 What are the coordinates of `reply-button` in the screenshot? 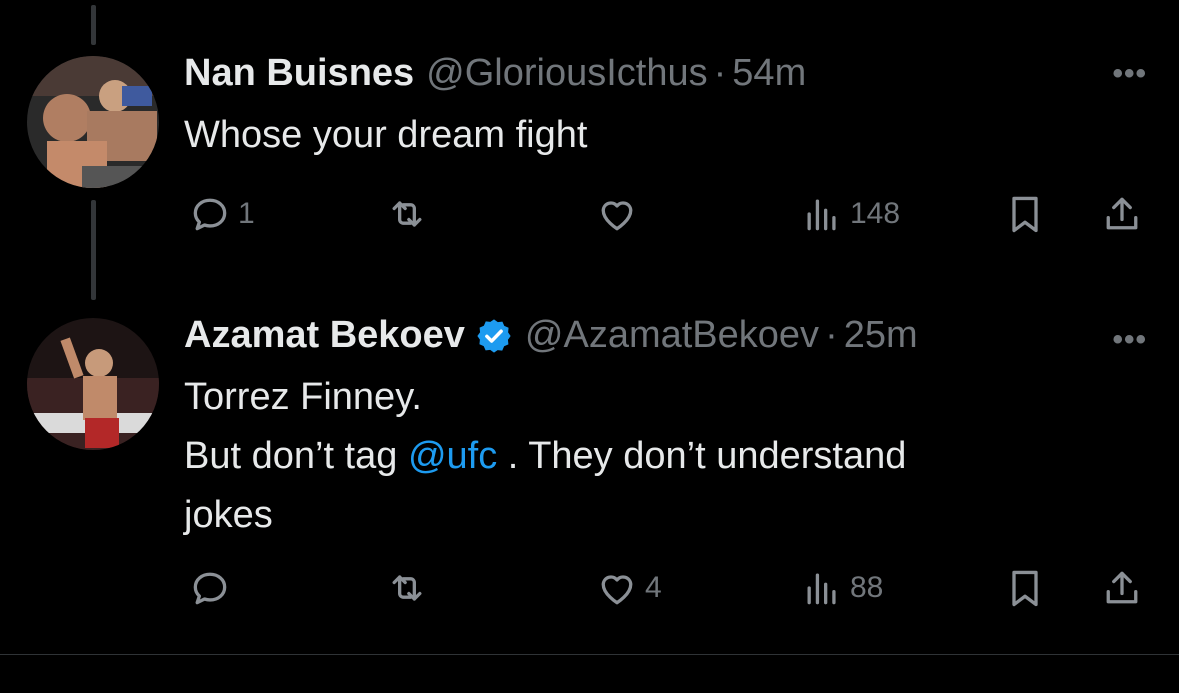 It's located at (210, 588).